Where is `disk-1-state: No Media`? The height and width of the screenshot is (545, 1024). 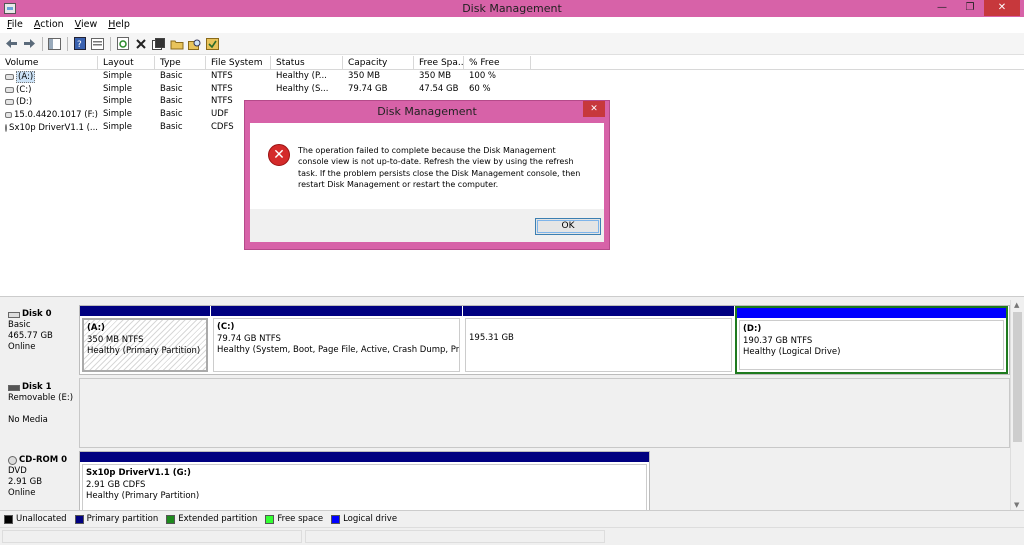 disk-1-state: No Media is located at coordinates (28, 420).